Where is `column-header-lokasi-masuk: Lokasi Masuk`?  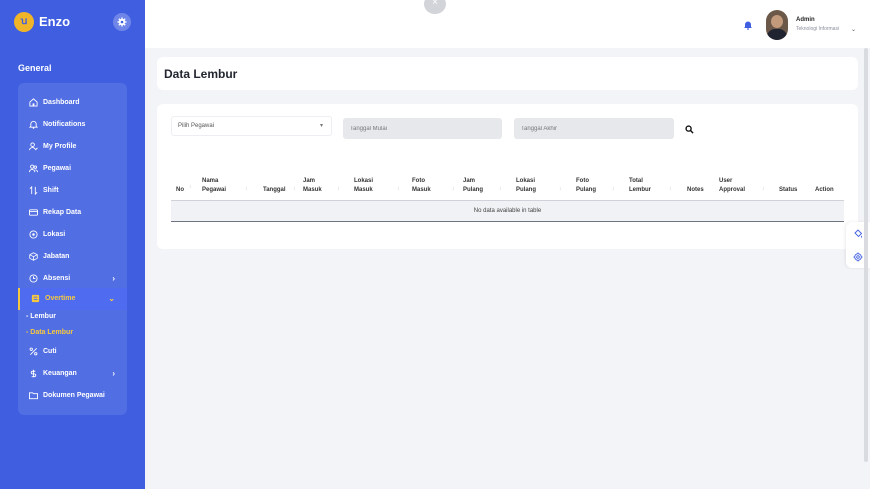
column-header-lokasi-masuk: Lokasi Masuk is located at coordinates (363, 186).